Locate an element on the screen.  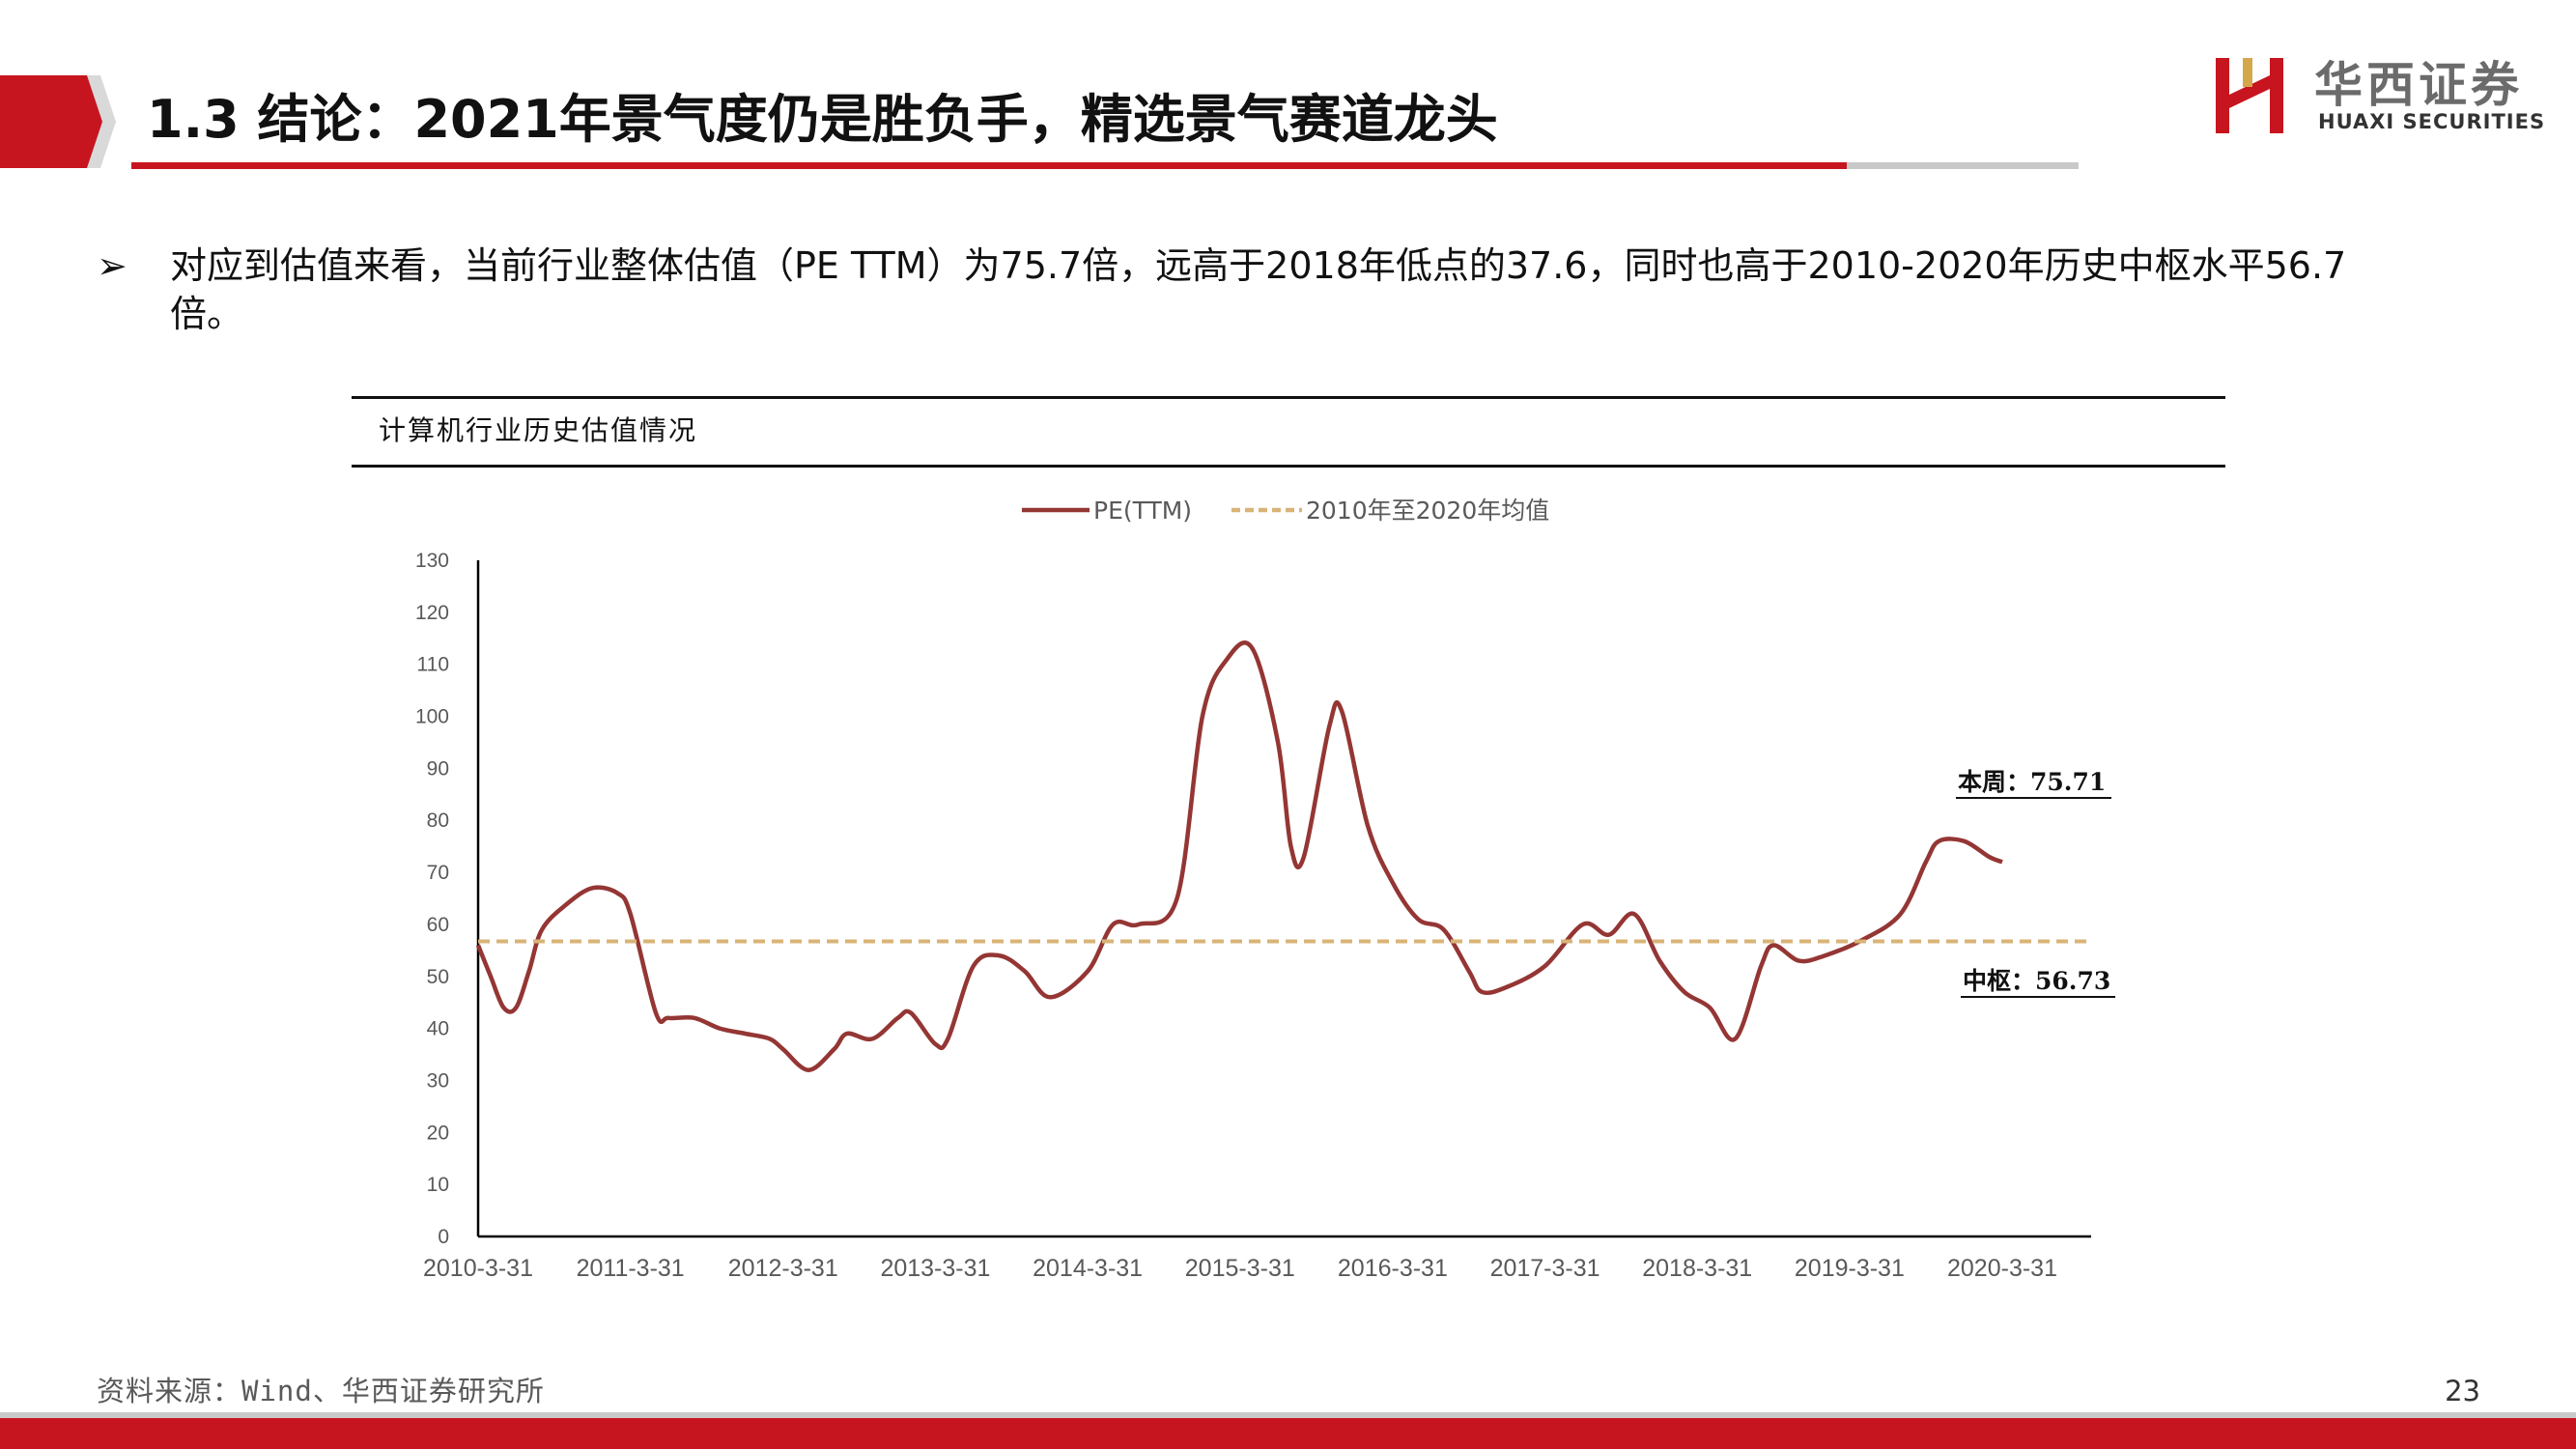
x-tick-label: 2015-3-31 is located at coordinates (1240, 1268).